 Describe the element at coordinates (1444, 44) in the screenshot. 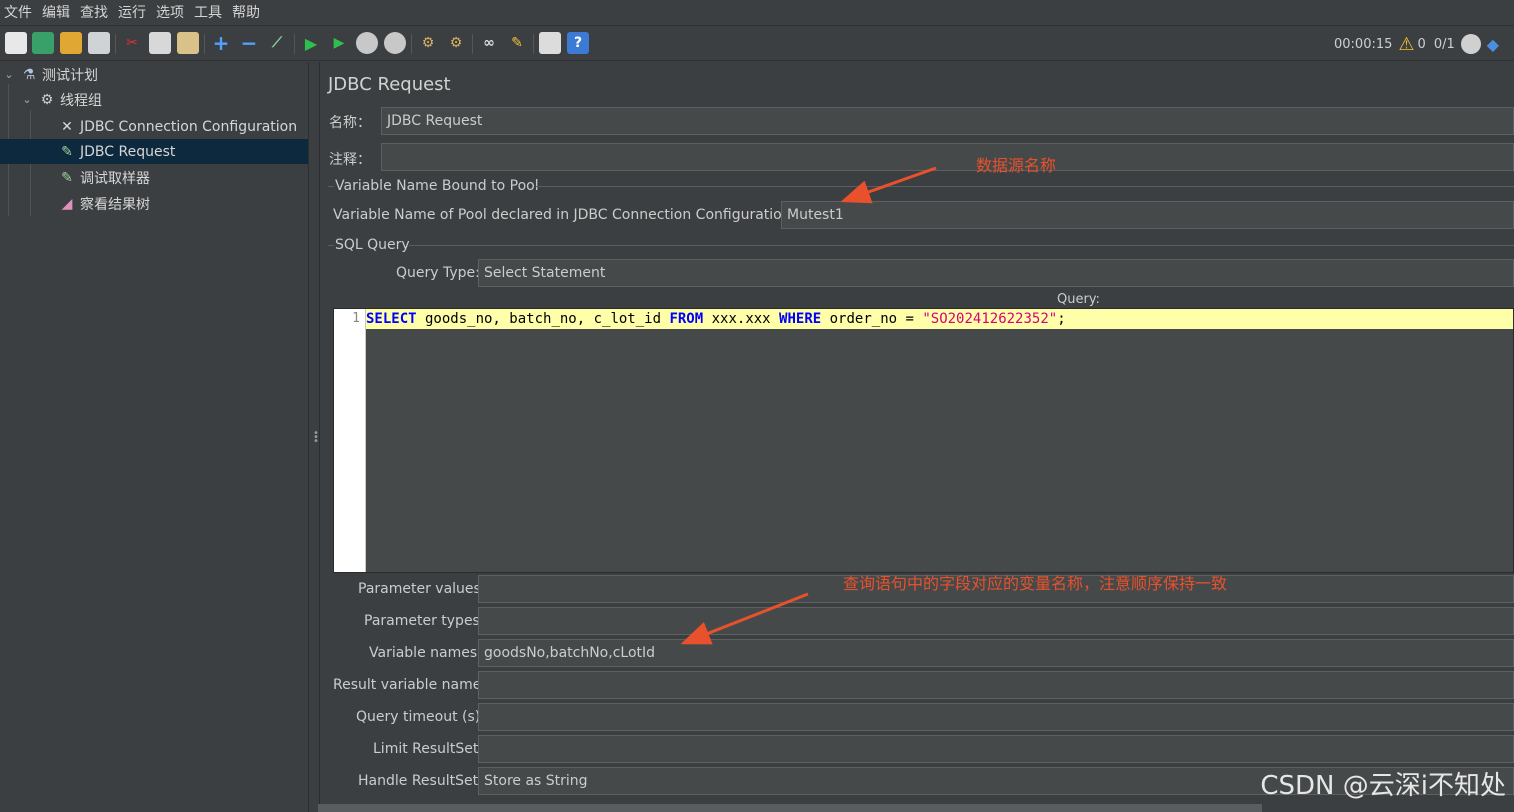

I see `active-threads: 0/1` at that location.